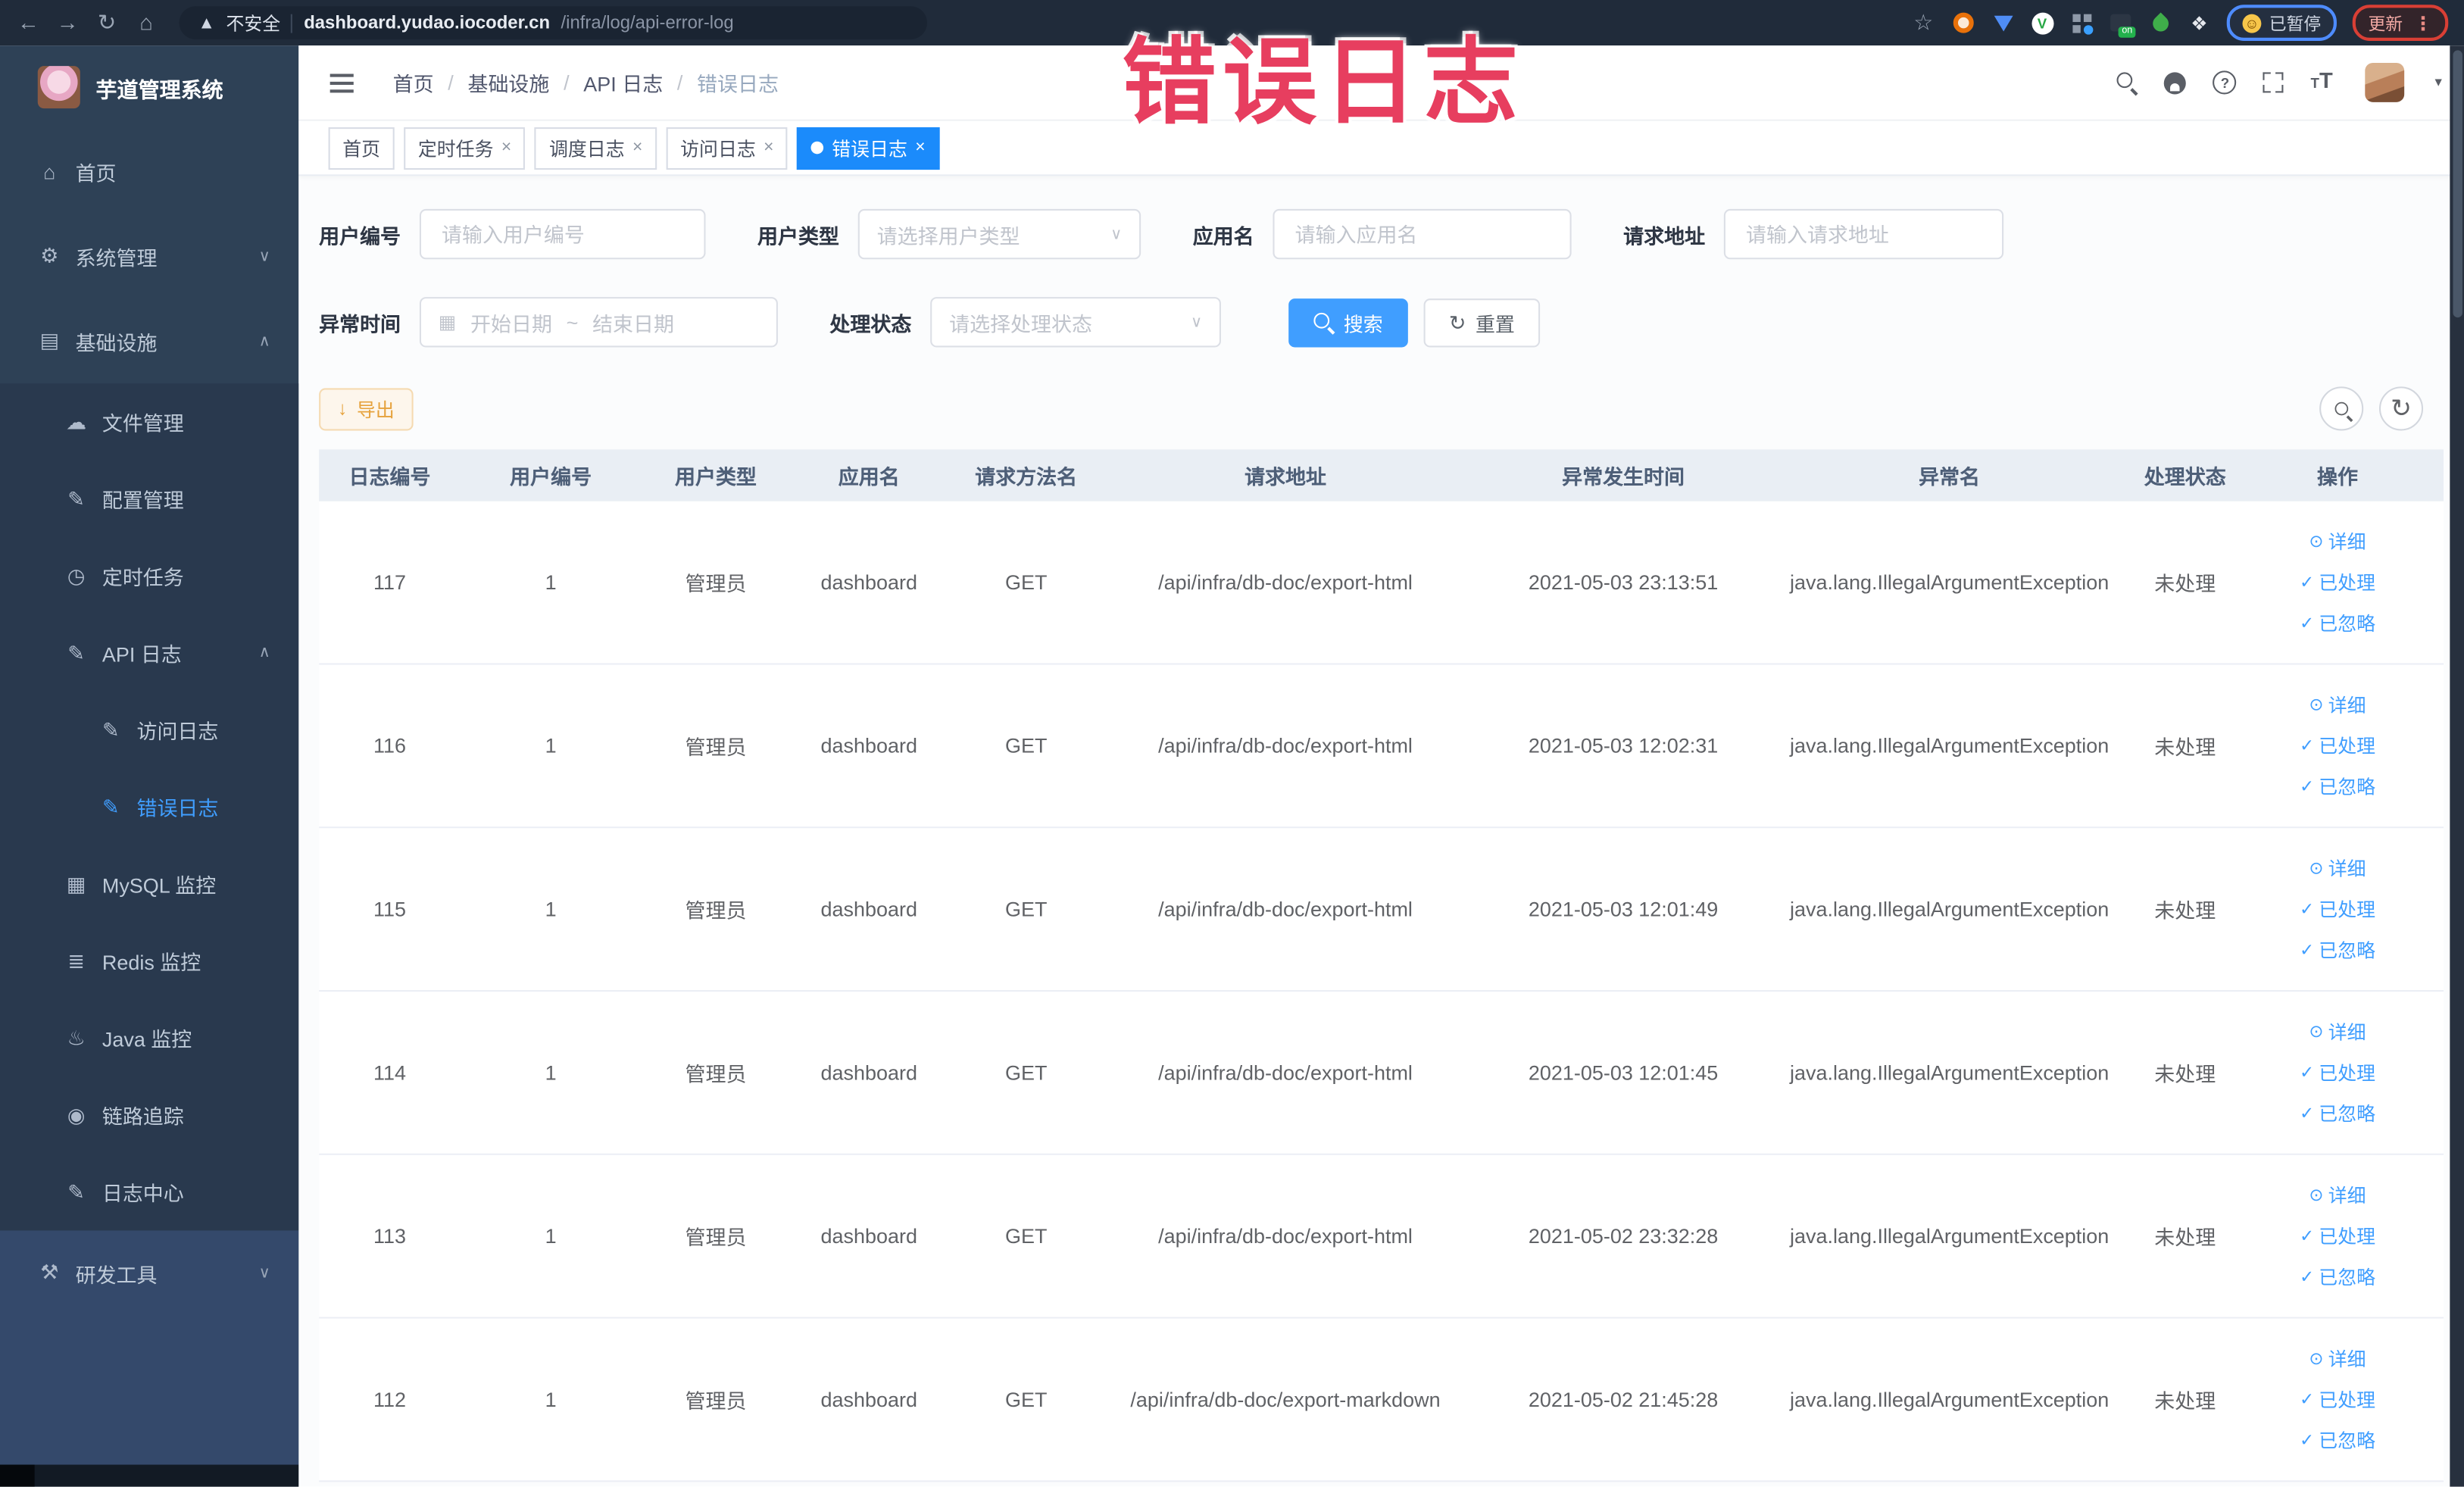  I want to click on sidebar-item-scheduled-tasks: ◷ 定时任务, so click(149, 576).